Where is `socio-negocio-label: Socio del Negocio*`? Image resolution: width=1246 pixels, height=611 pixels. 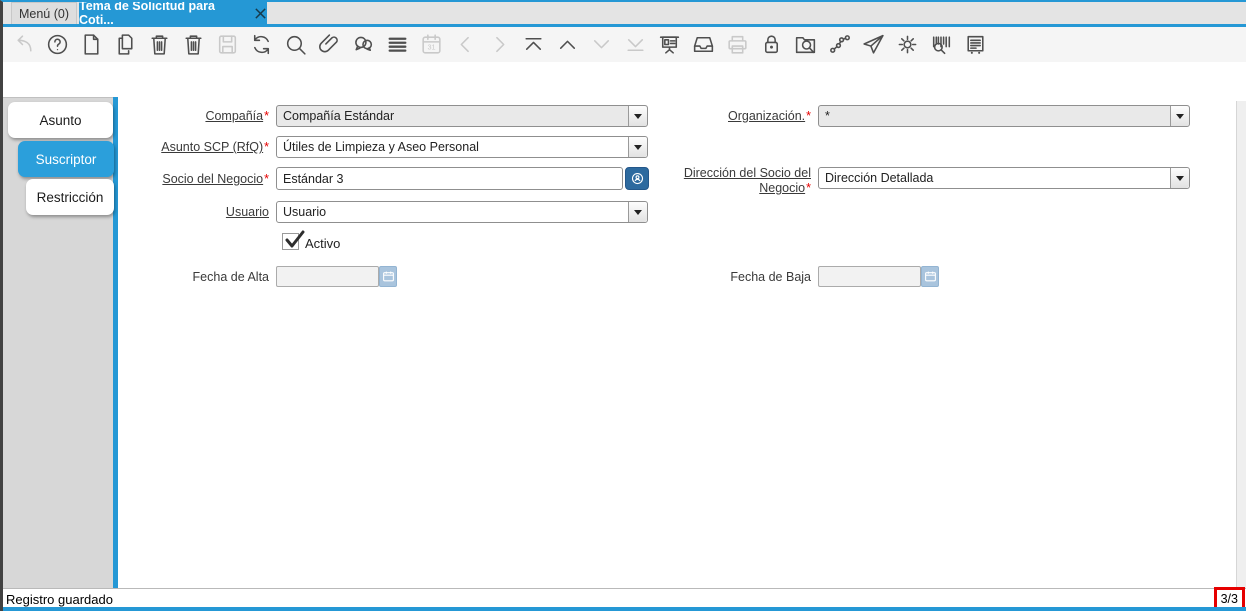
socio-negocio-label: Socio del Negocio* is located at coordinates (215, 179).